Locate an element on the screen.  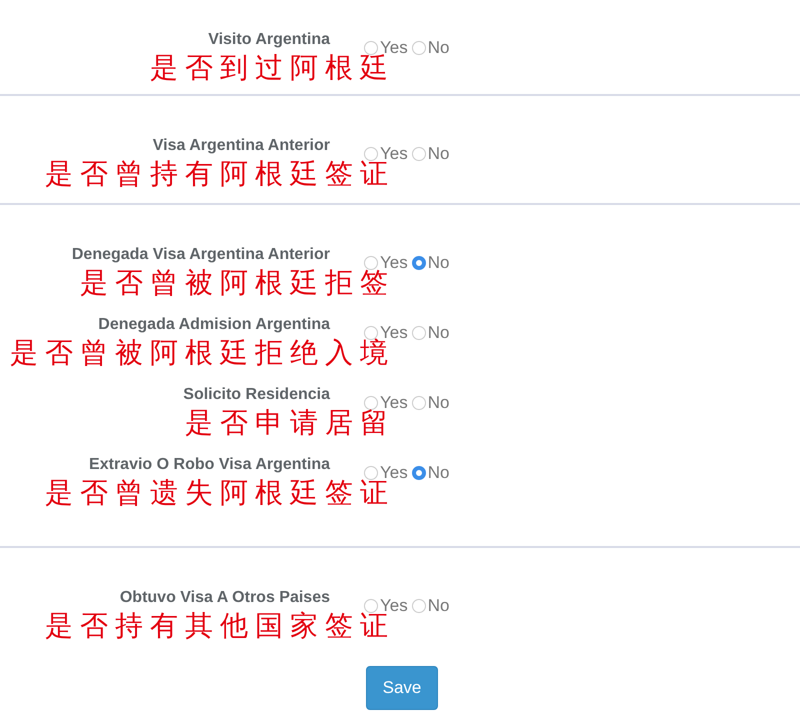
save-button: Save is located at coordinates (402, 688).